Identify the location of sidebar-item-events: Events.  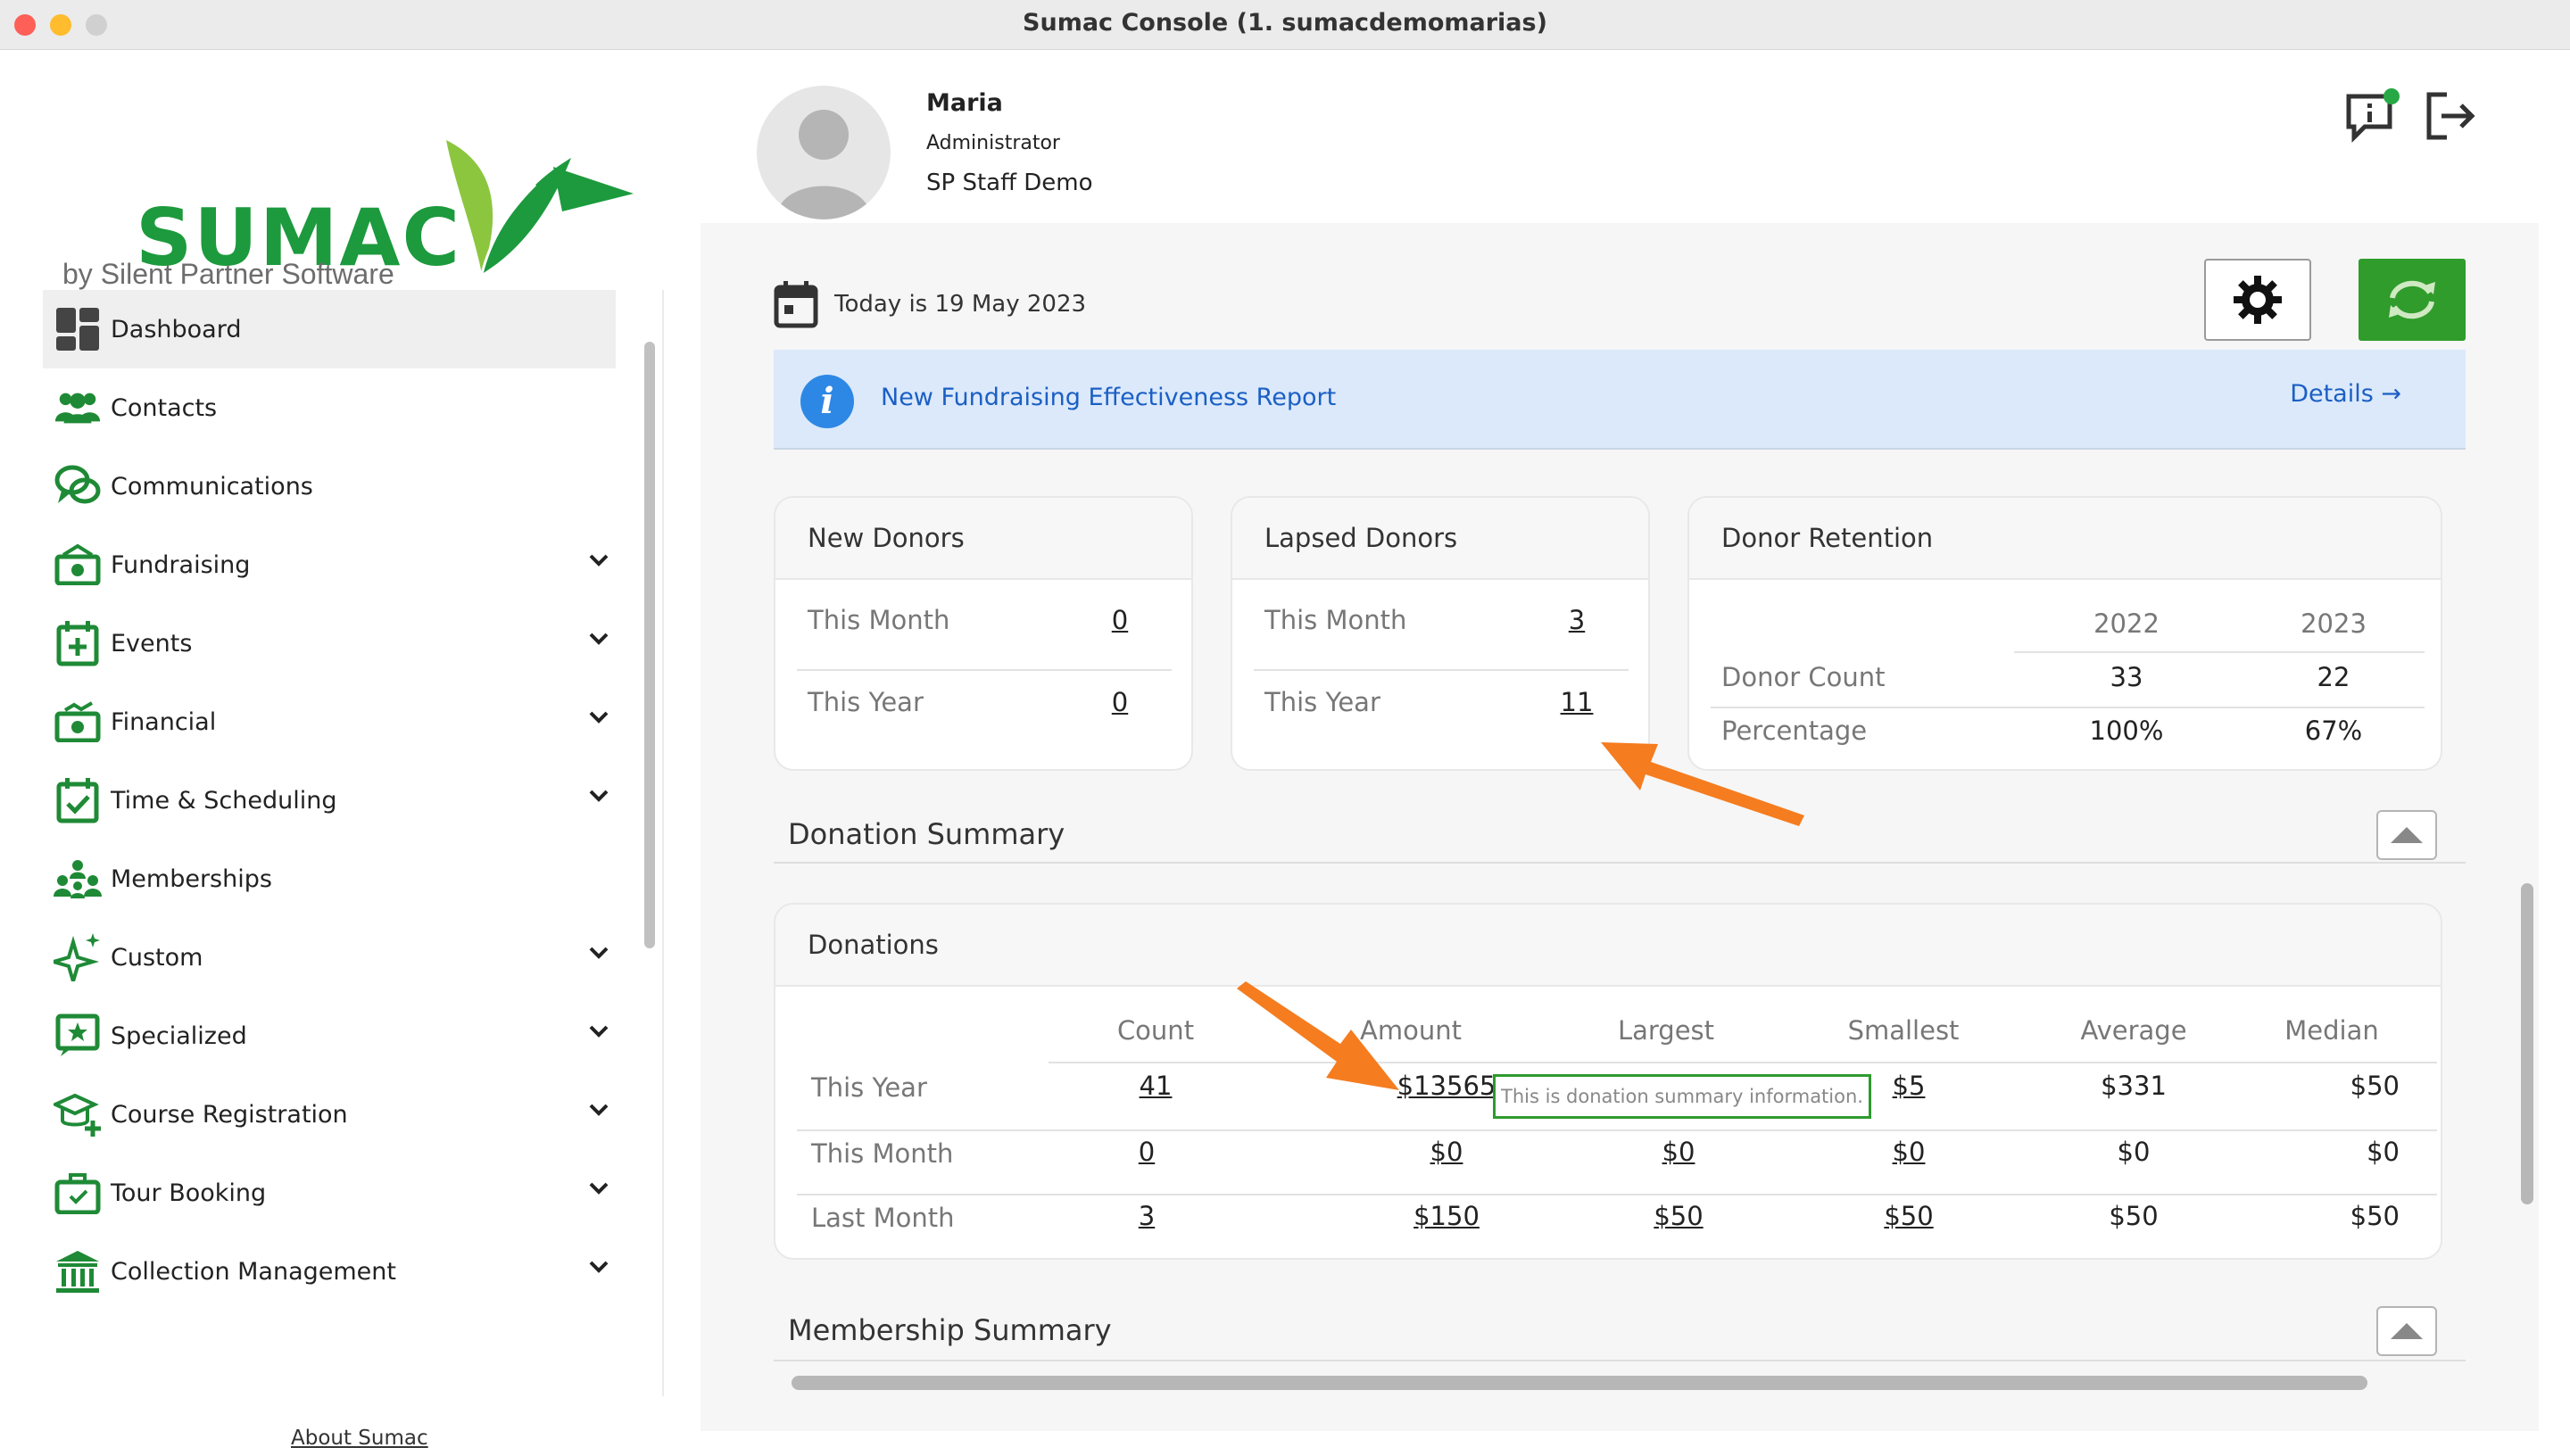
(329, 643).